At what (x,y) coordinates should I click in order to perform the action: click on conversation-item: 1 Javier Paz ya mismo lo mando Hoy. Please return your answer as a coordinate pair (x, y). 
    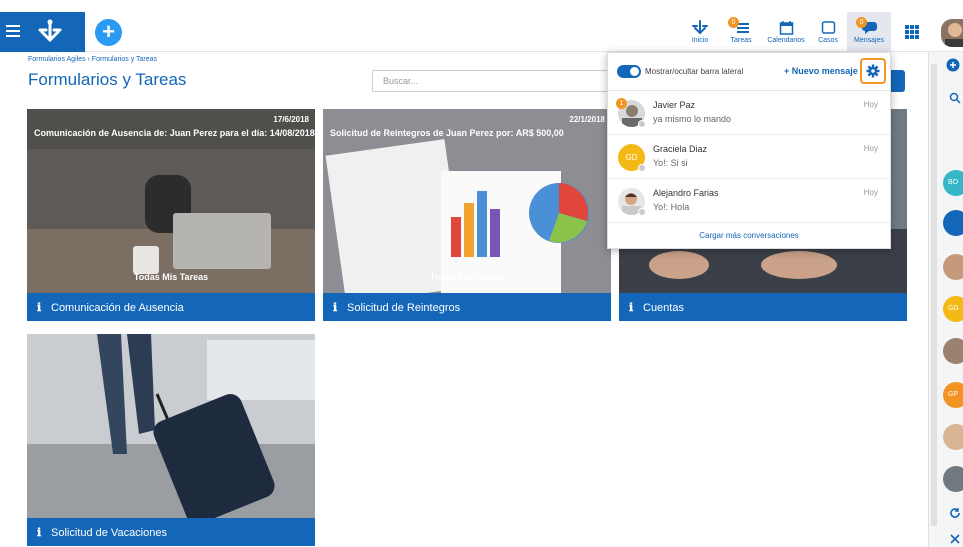
    Looking at the image, I should click on (749, 113).